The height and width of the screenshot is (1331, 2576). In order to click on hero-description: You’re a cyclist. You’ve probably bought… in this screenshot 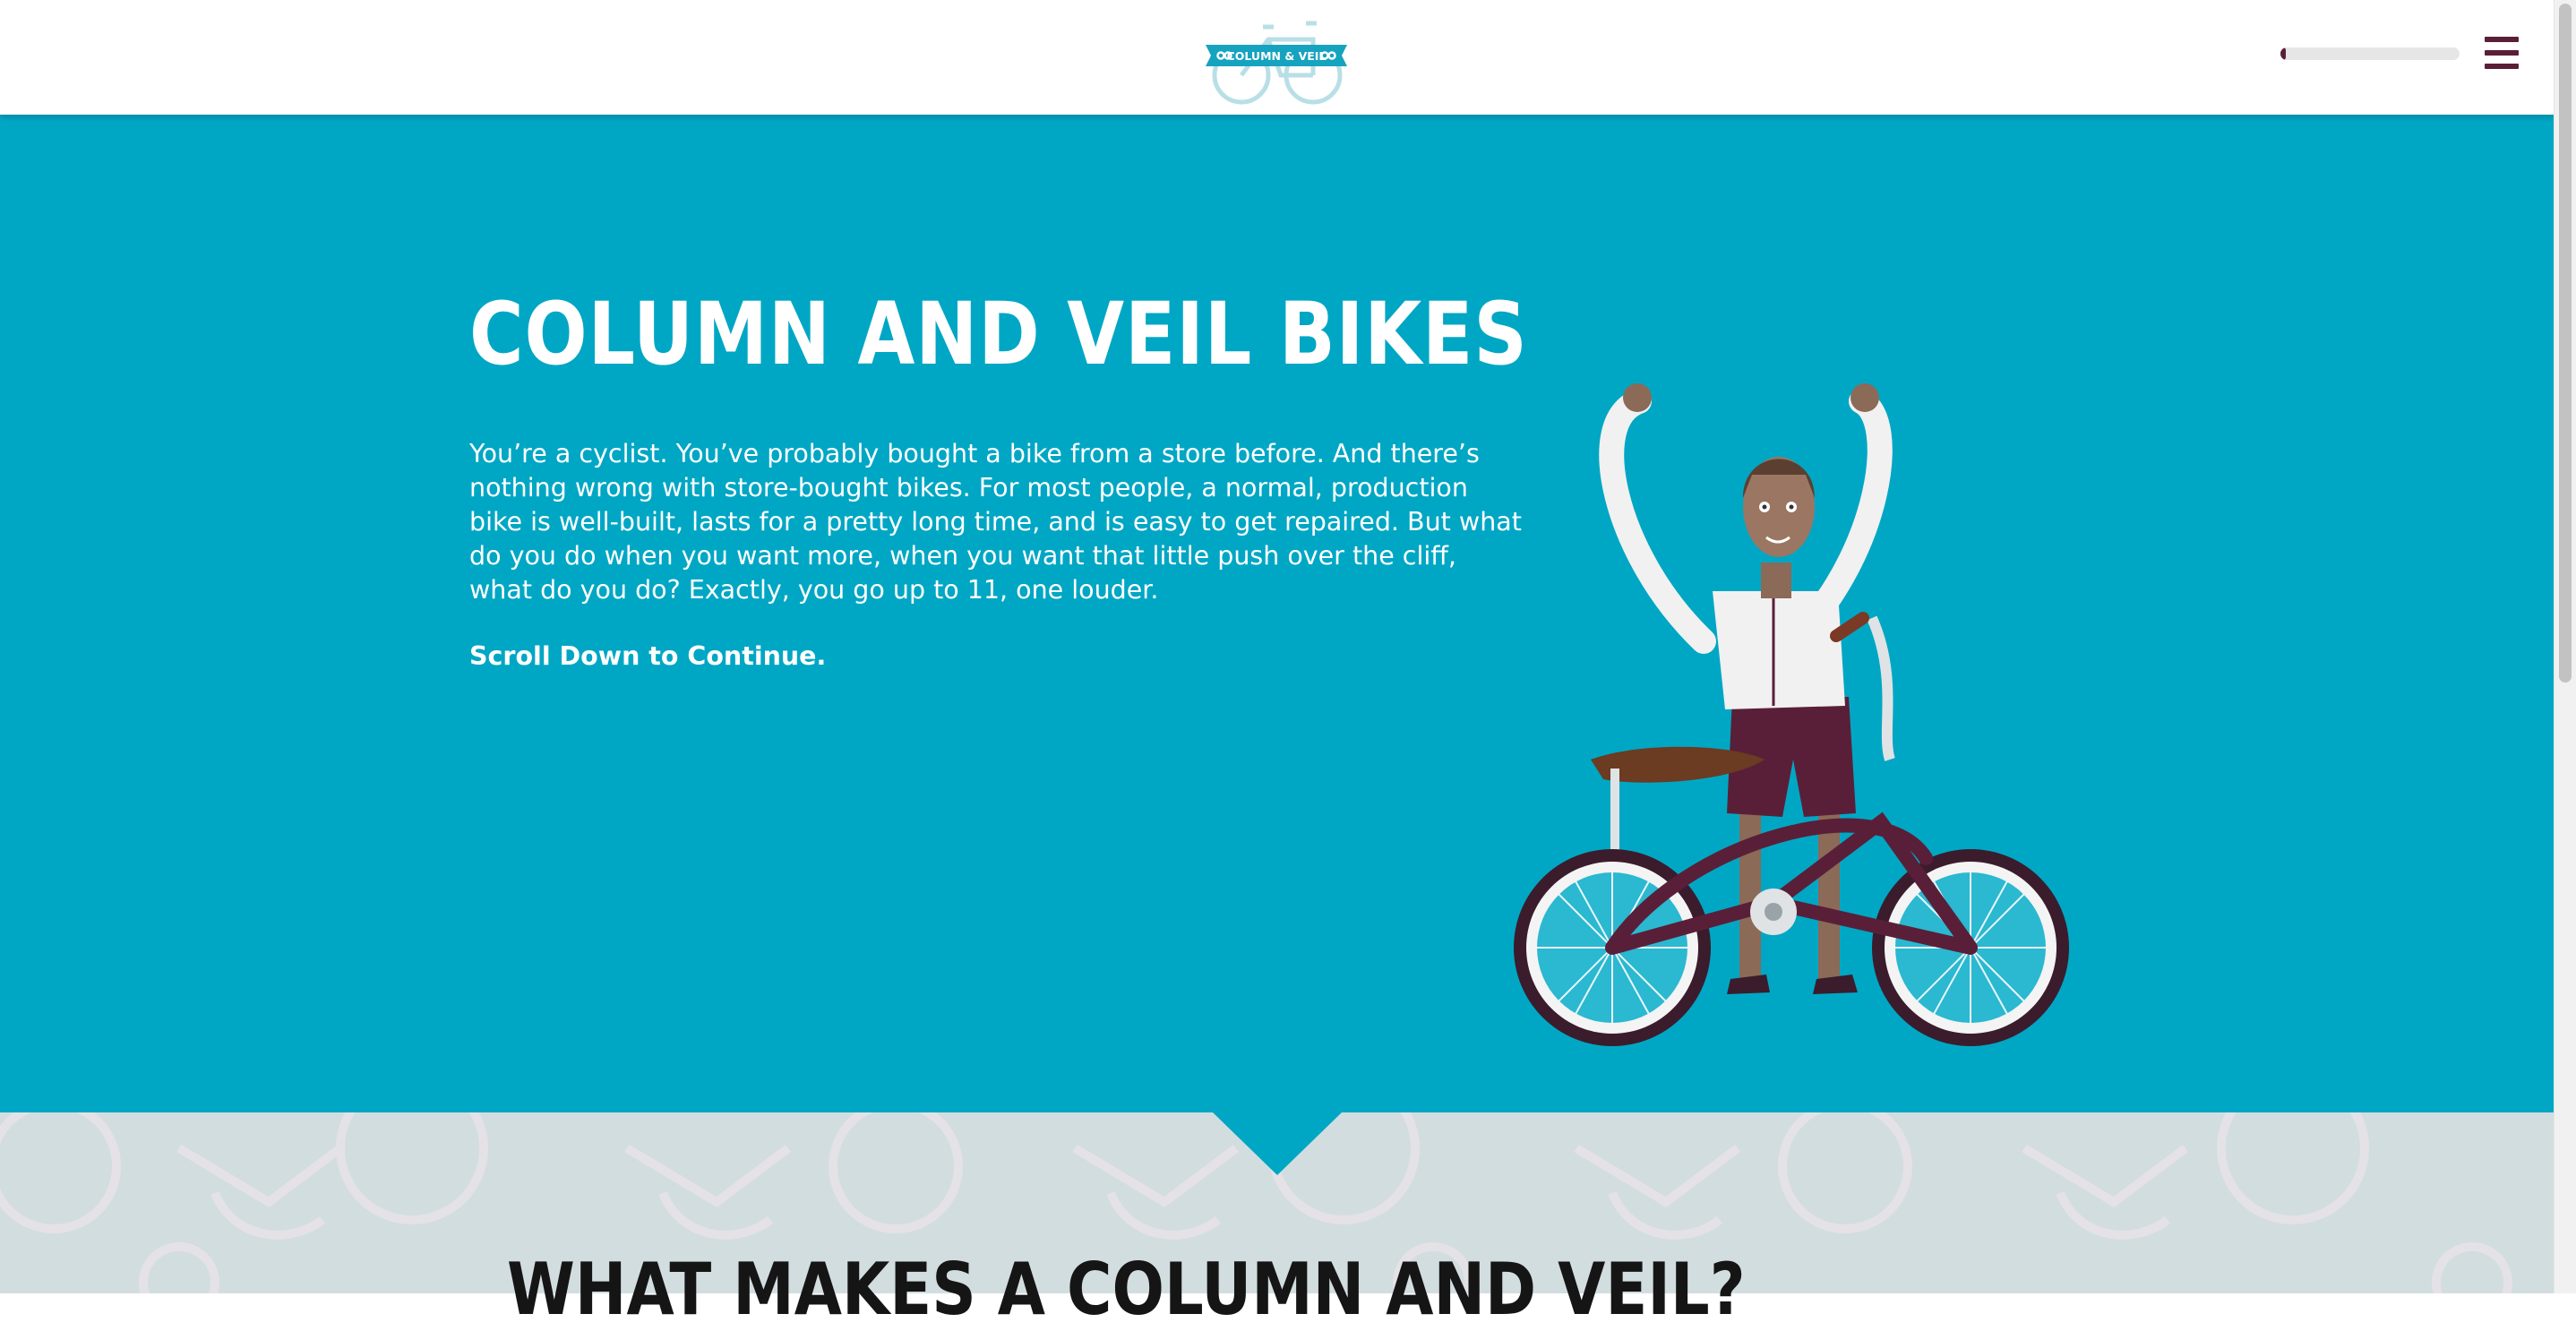, I will do `click(995, 522)`.